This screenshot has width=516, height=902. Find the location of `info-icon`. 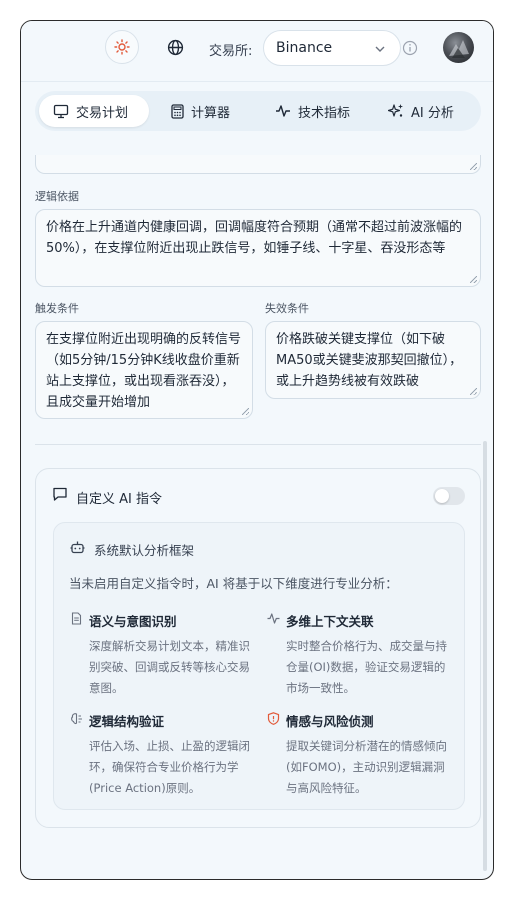

info-icon is located at coordinates (410, 48).